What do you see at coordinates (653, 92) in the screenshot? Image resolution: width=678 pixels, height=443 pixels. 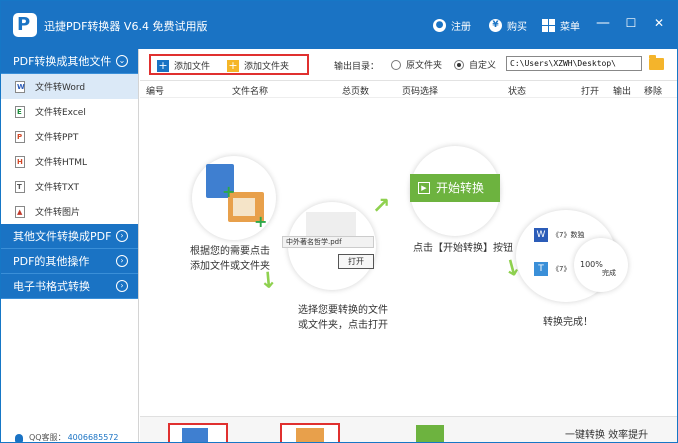 I see `col-remove: 移除` at bounding box center [653, 92].